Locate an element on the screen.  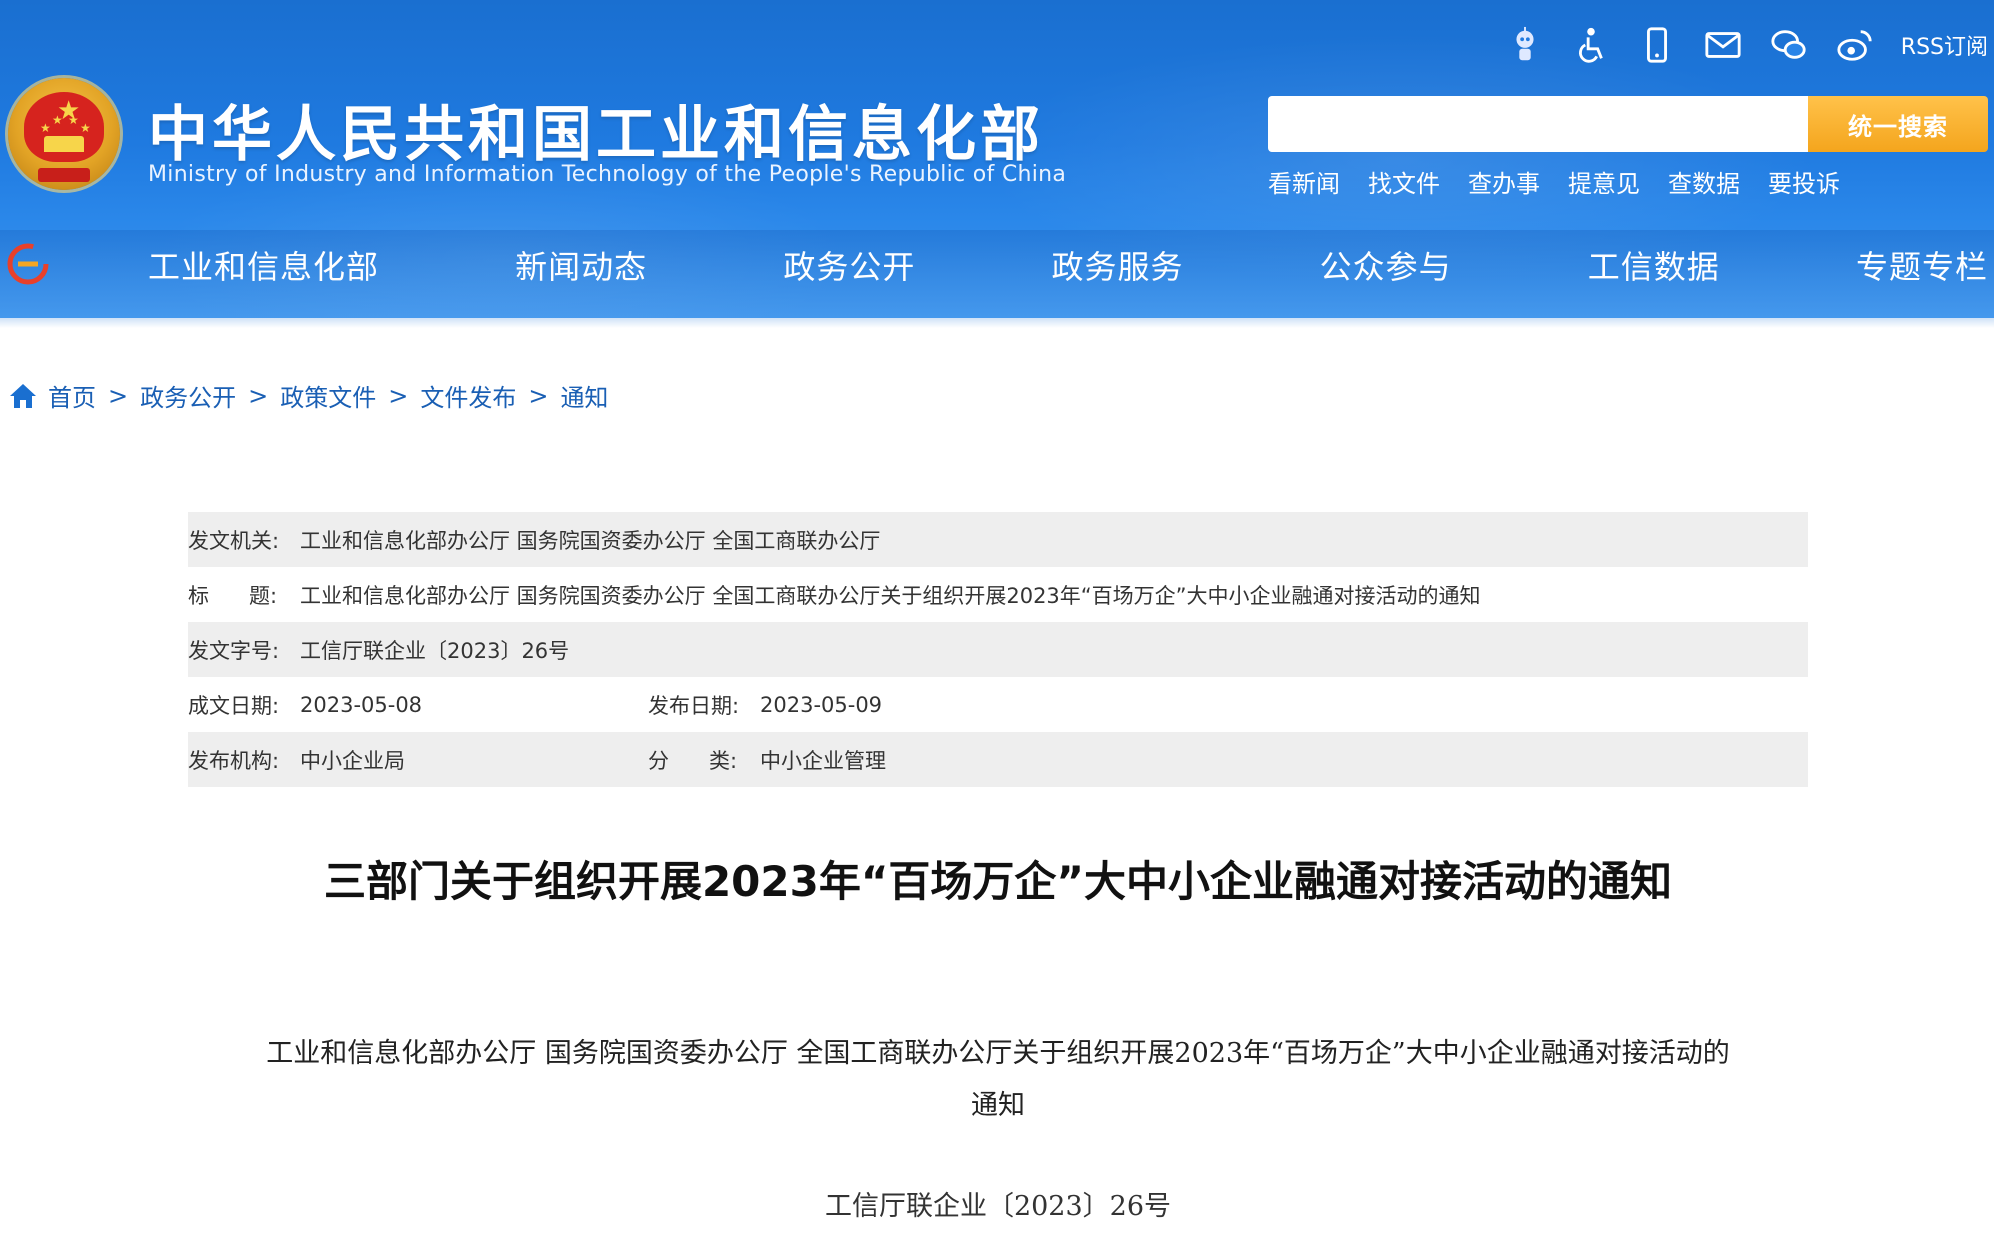
nav-item-ministry: 工业和信息化部 is located at coordinates (263, 265).